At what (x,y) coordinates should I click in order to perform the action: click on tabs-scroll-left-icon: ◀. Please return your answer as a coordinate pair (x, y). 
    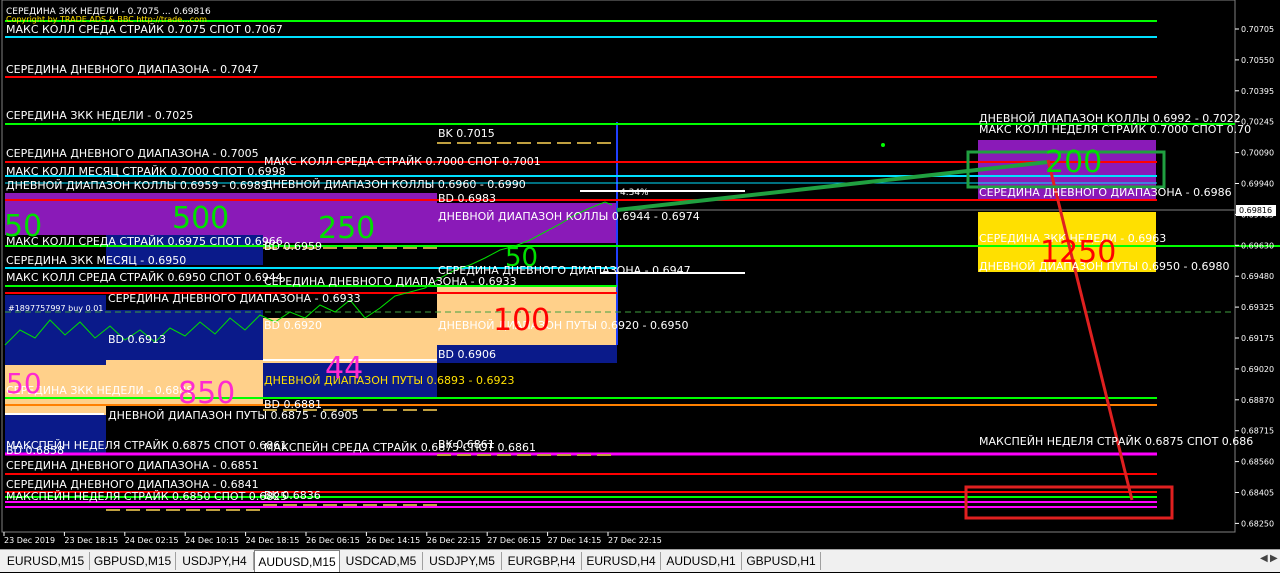
    Looking at the image, I should click on (1264, 558).